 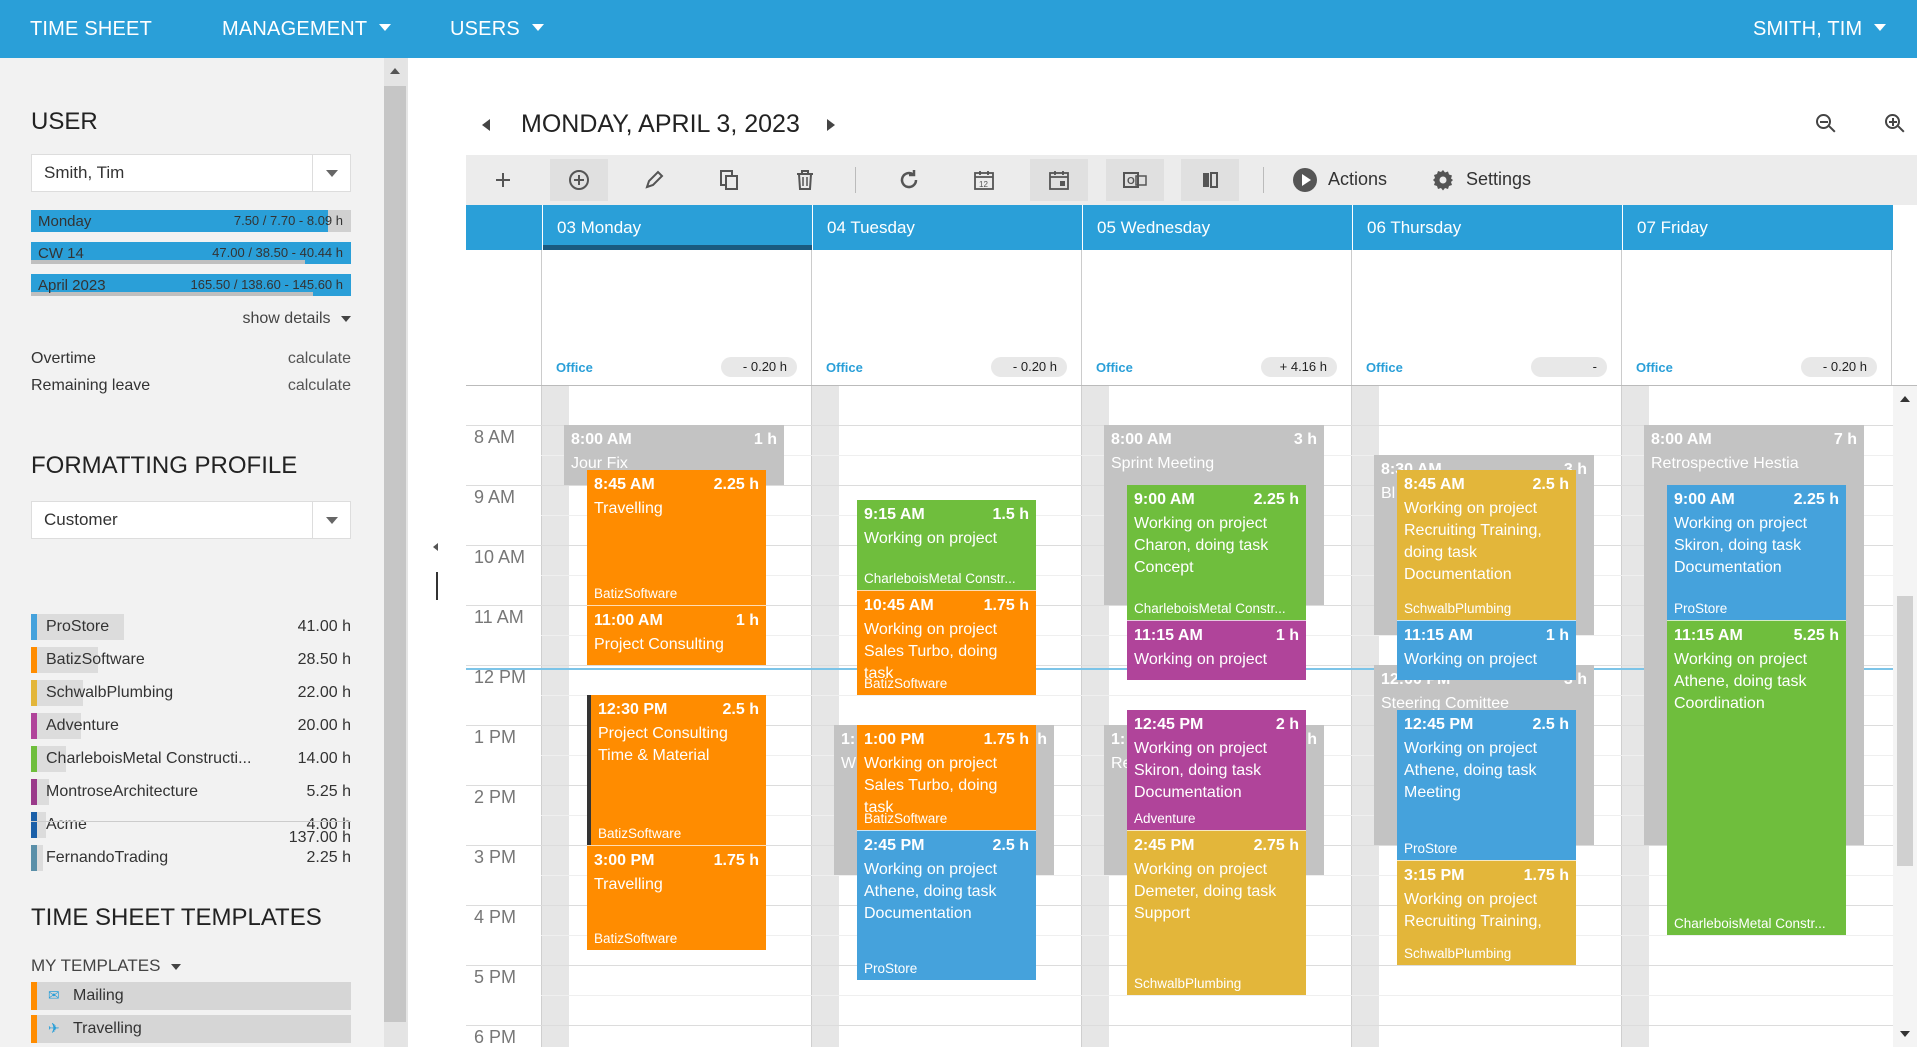 I want to click on calendar-scrollbar, so click(x=1905, y=716).